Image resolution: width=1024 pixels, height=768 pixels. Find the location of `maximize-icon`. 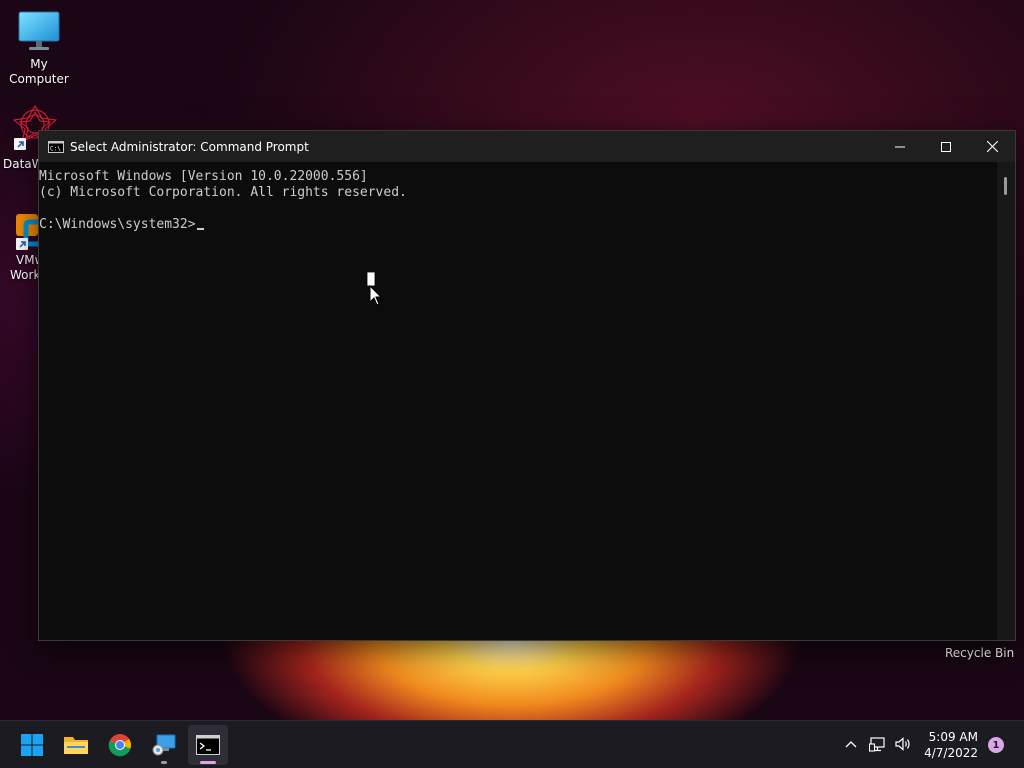

maximize-icon is located at coordinates (946, 146).